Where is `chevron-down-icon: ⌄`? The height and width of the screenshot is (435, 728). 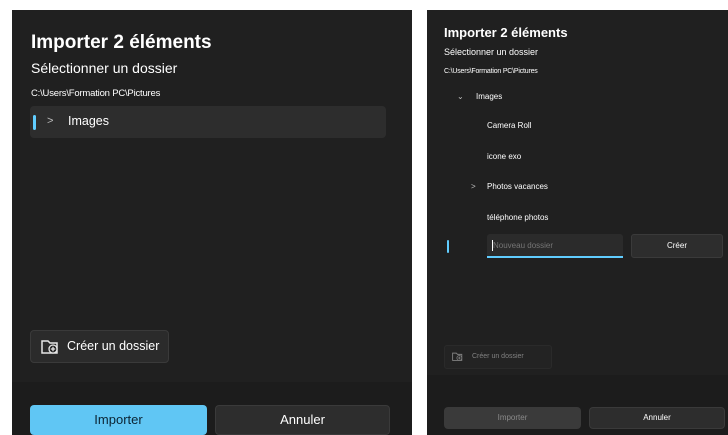
chevron-down-icon: ⌄ is located at coordinates (460, 96).